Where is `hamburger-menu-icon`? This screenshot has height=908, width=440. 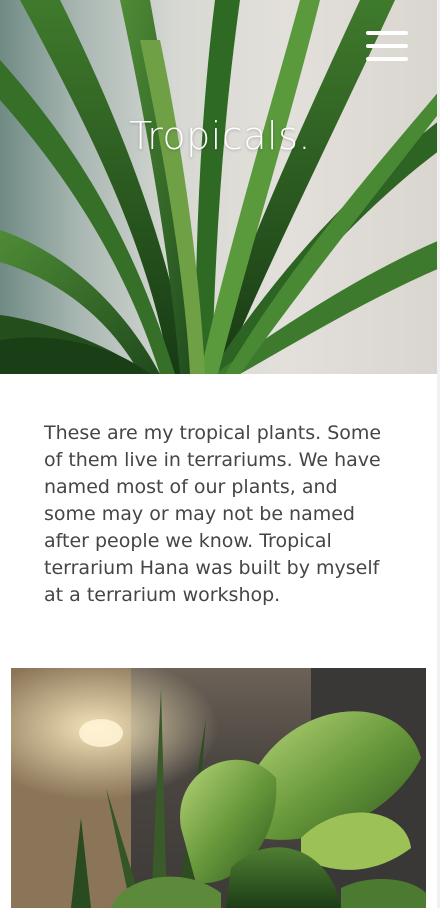 hamburger-menu-icon is located at coordinates (387, 47).